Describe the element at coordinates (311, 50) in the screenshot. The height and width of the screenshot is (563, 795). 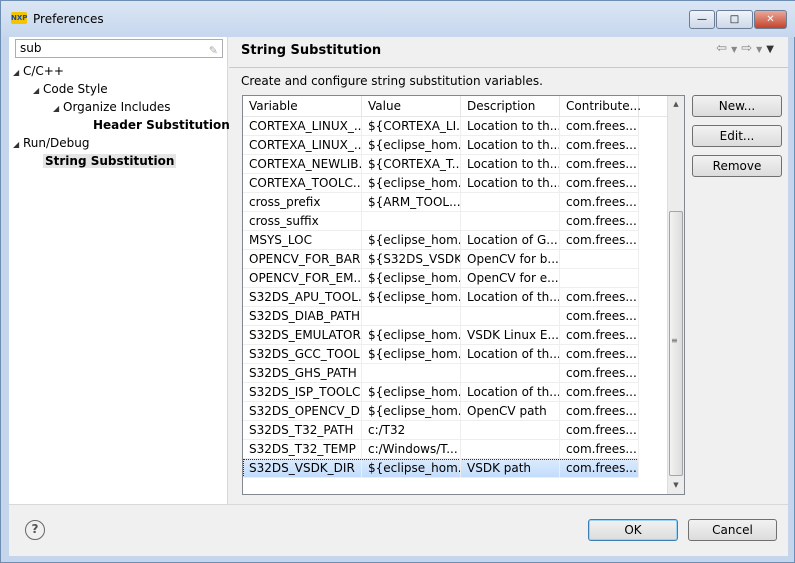
I see `page-title: String Substitution` at that location.